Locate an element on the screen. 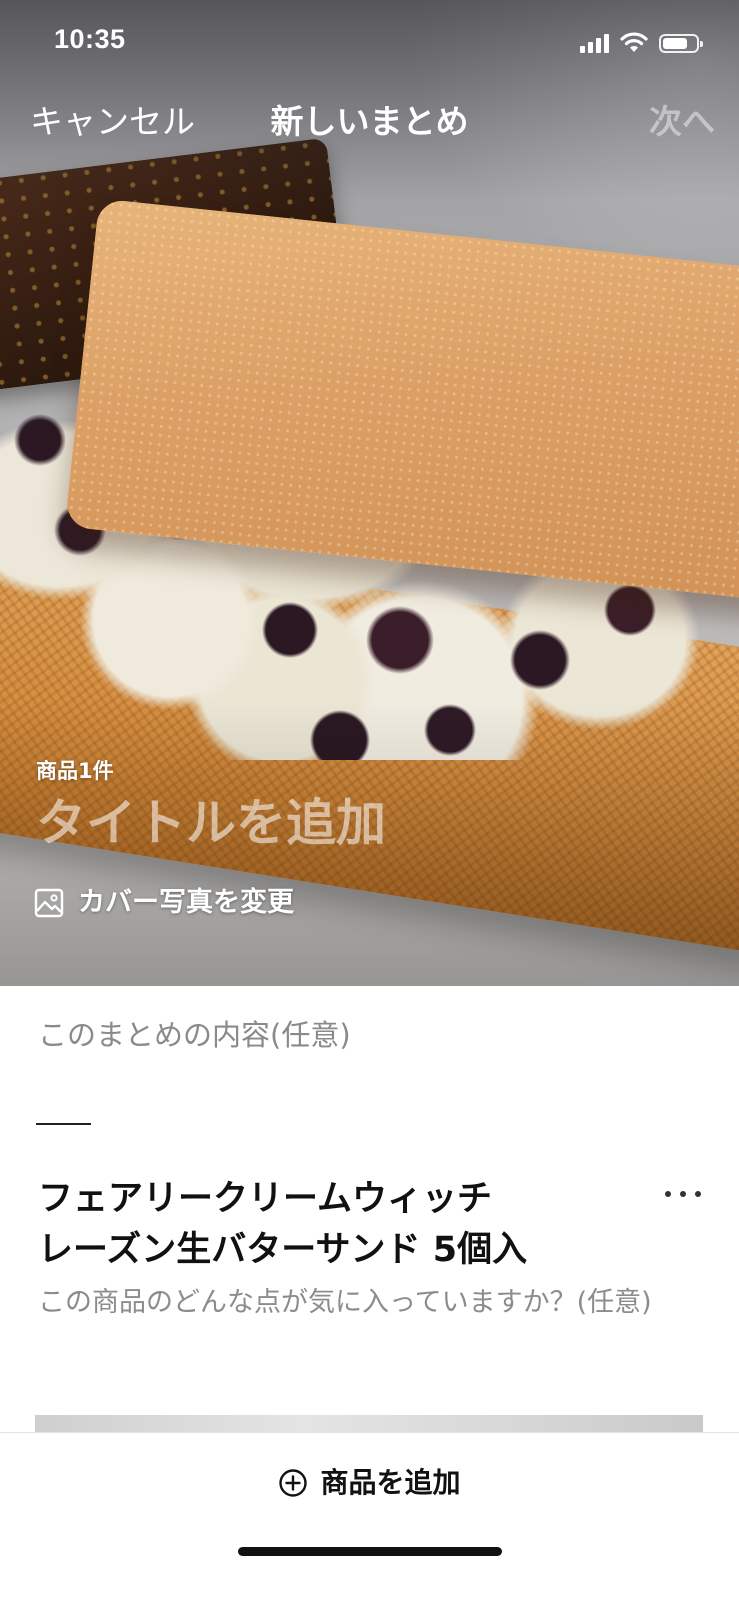 The height and width of the screenshot is (1600, 739). change-cover-button: カバー写真を変更 is located at coordinates (164, 903).